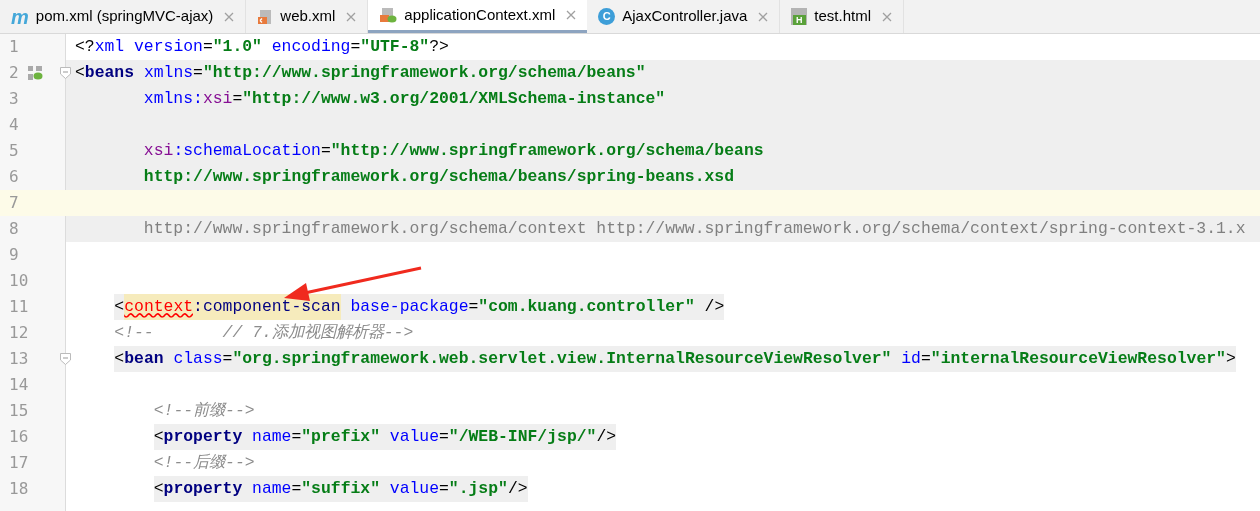  I want to click on code-line: http://www.springframework.org/schema/beans/spring-beans.xsd, so click(438, 177).